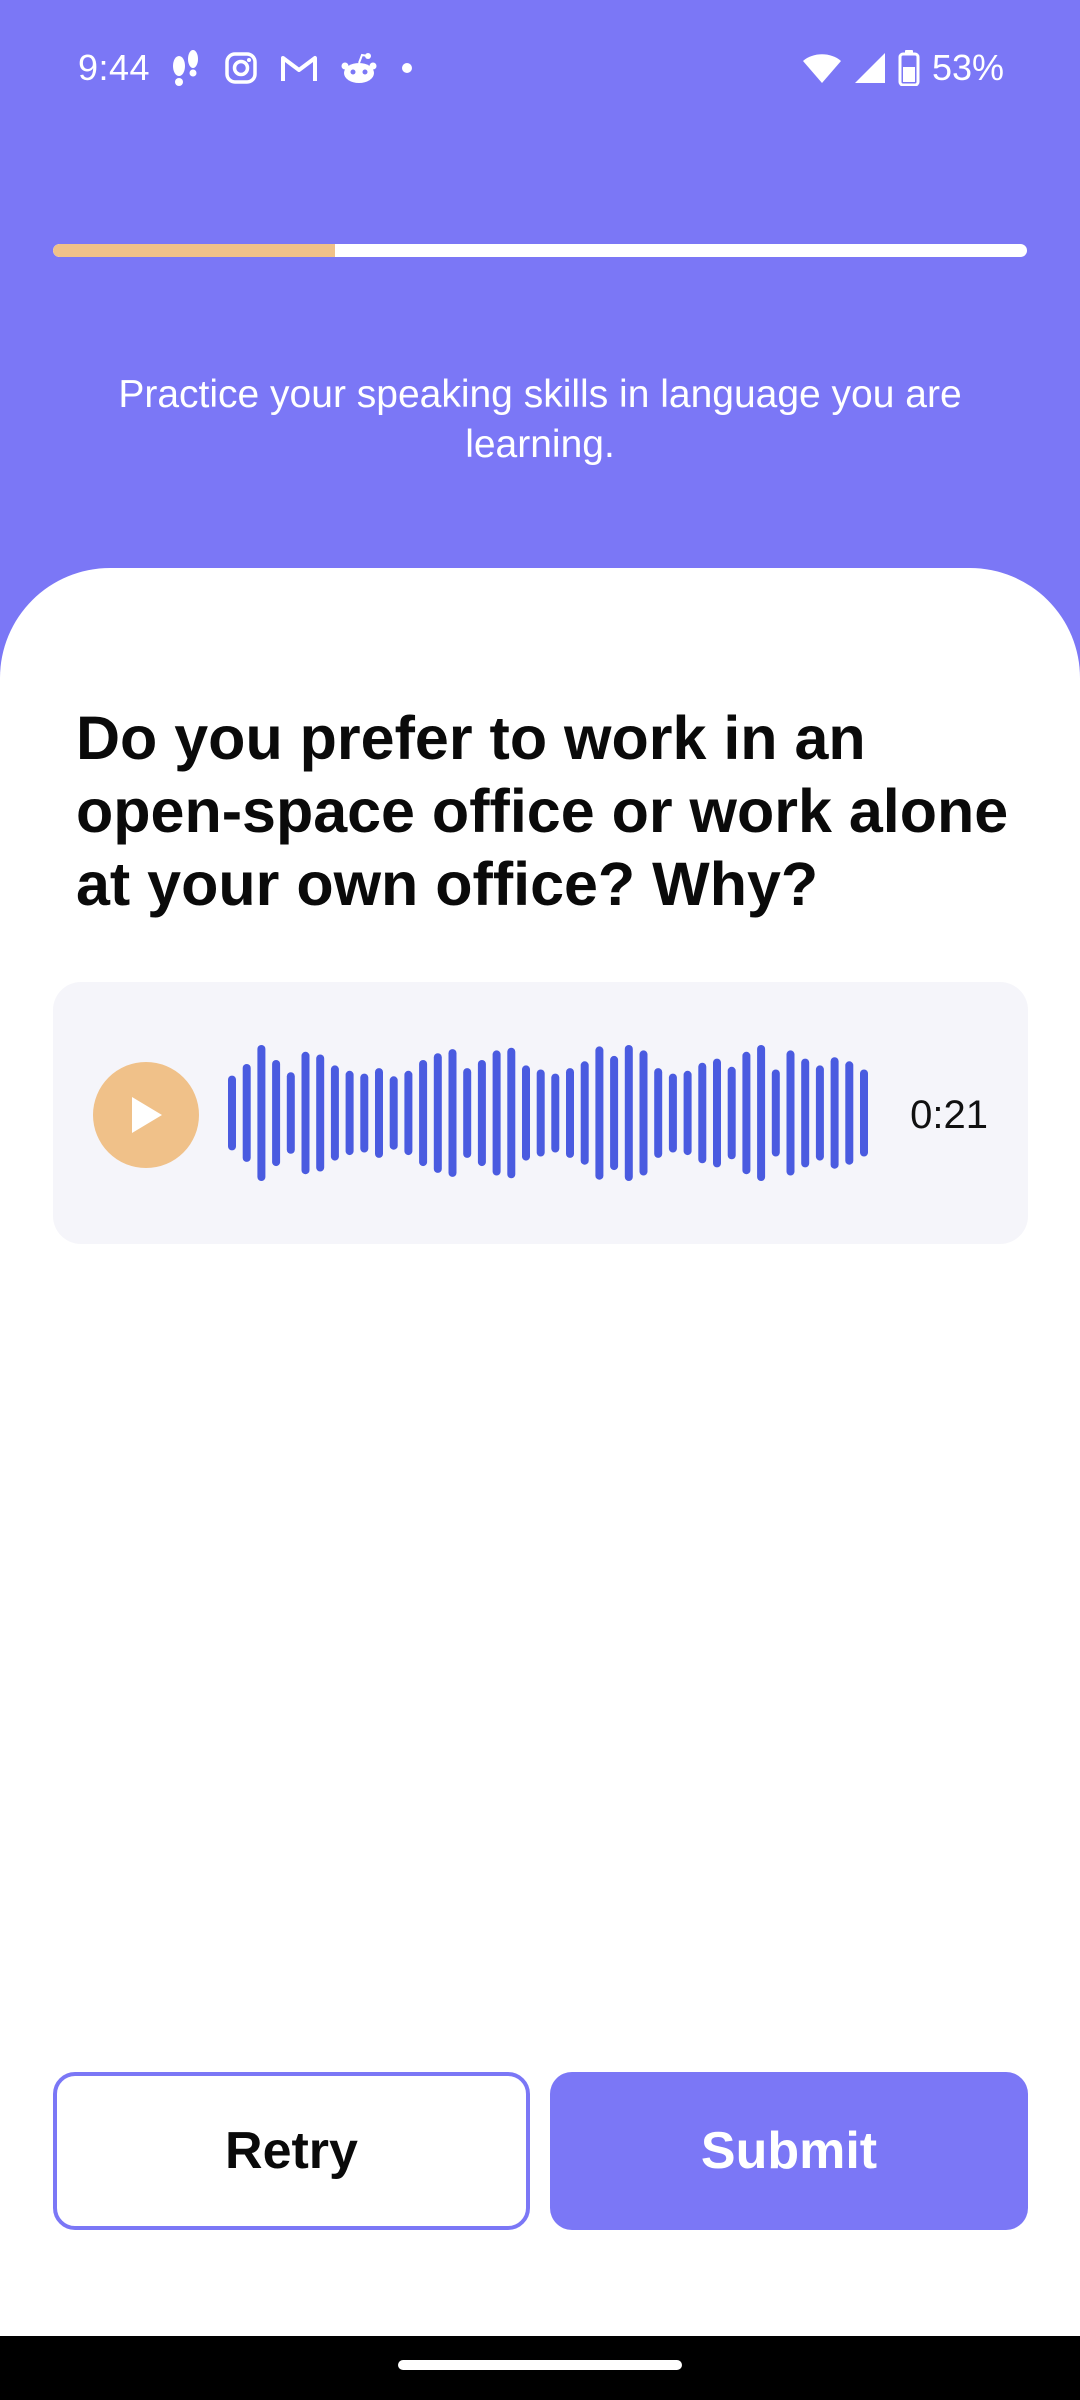 This screenshot has width=1080, height=2400. What do you see at coordinates (540, 2365) in the screenshot?
I see `home-gesture-handle` at bounding box center [540, 2365].